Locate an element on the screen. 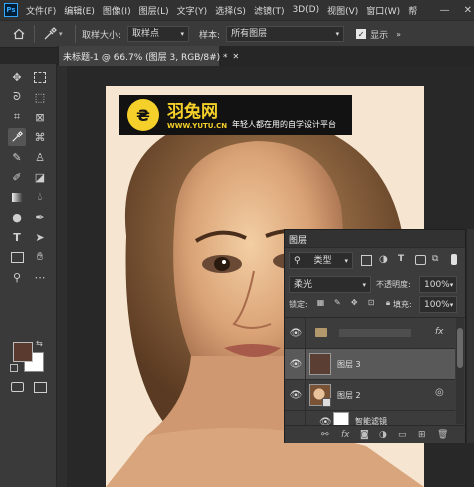 Image resolution: width=474 pixels, height=487 pixels. menu-help: 帮 is located at coordinates (412, 10).